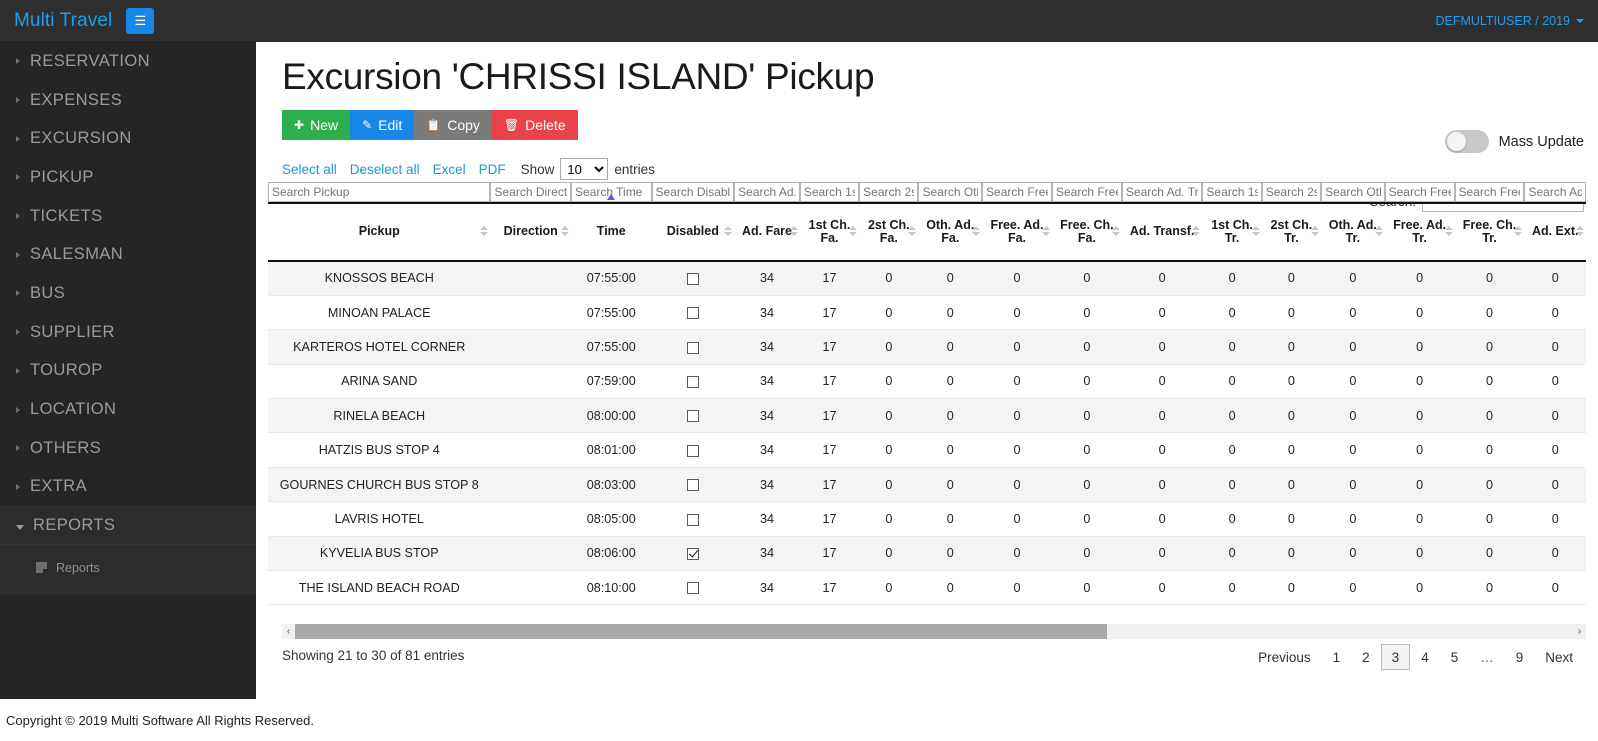  Describe the element at coordinates (309, 169) in the screenshot. I see `select-all-link: Select all` at that location.